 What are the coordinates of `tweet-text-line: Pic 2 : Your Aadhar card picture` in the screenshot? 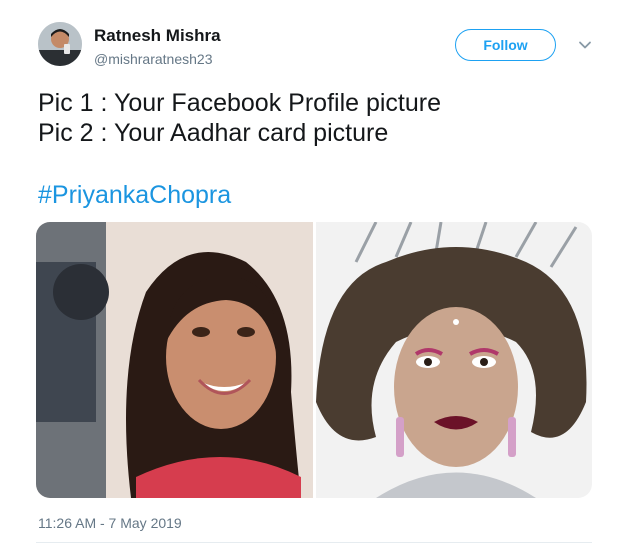 It's located at (213, 133).